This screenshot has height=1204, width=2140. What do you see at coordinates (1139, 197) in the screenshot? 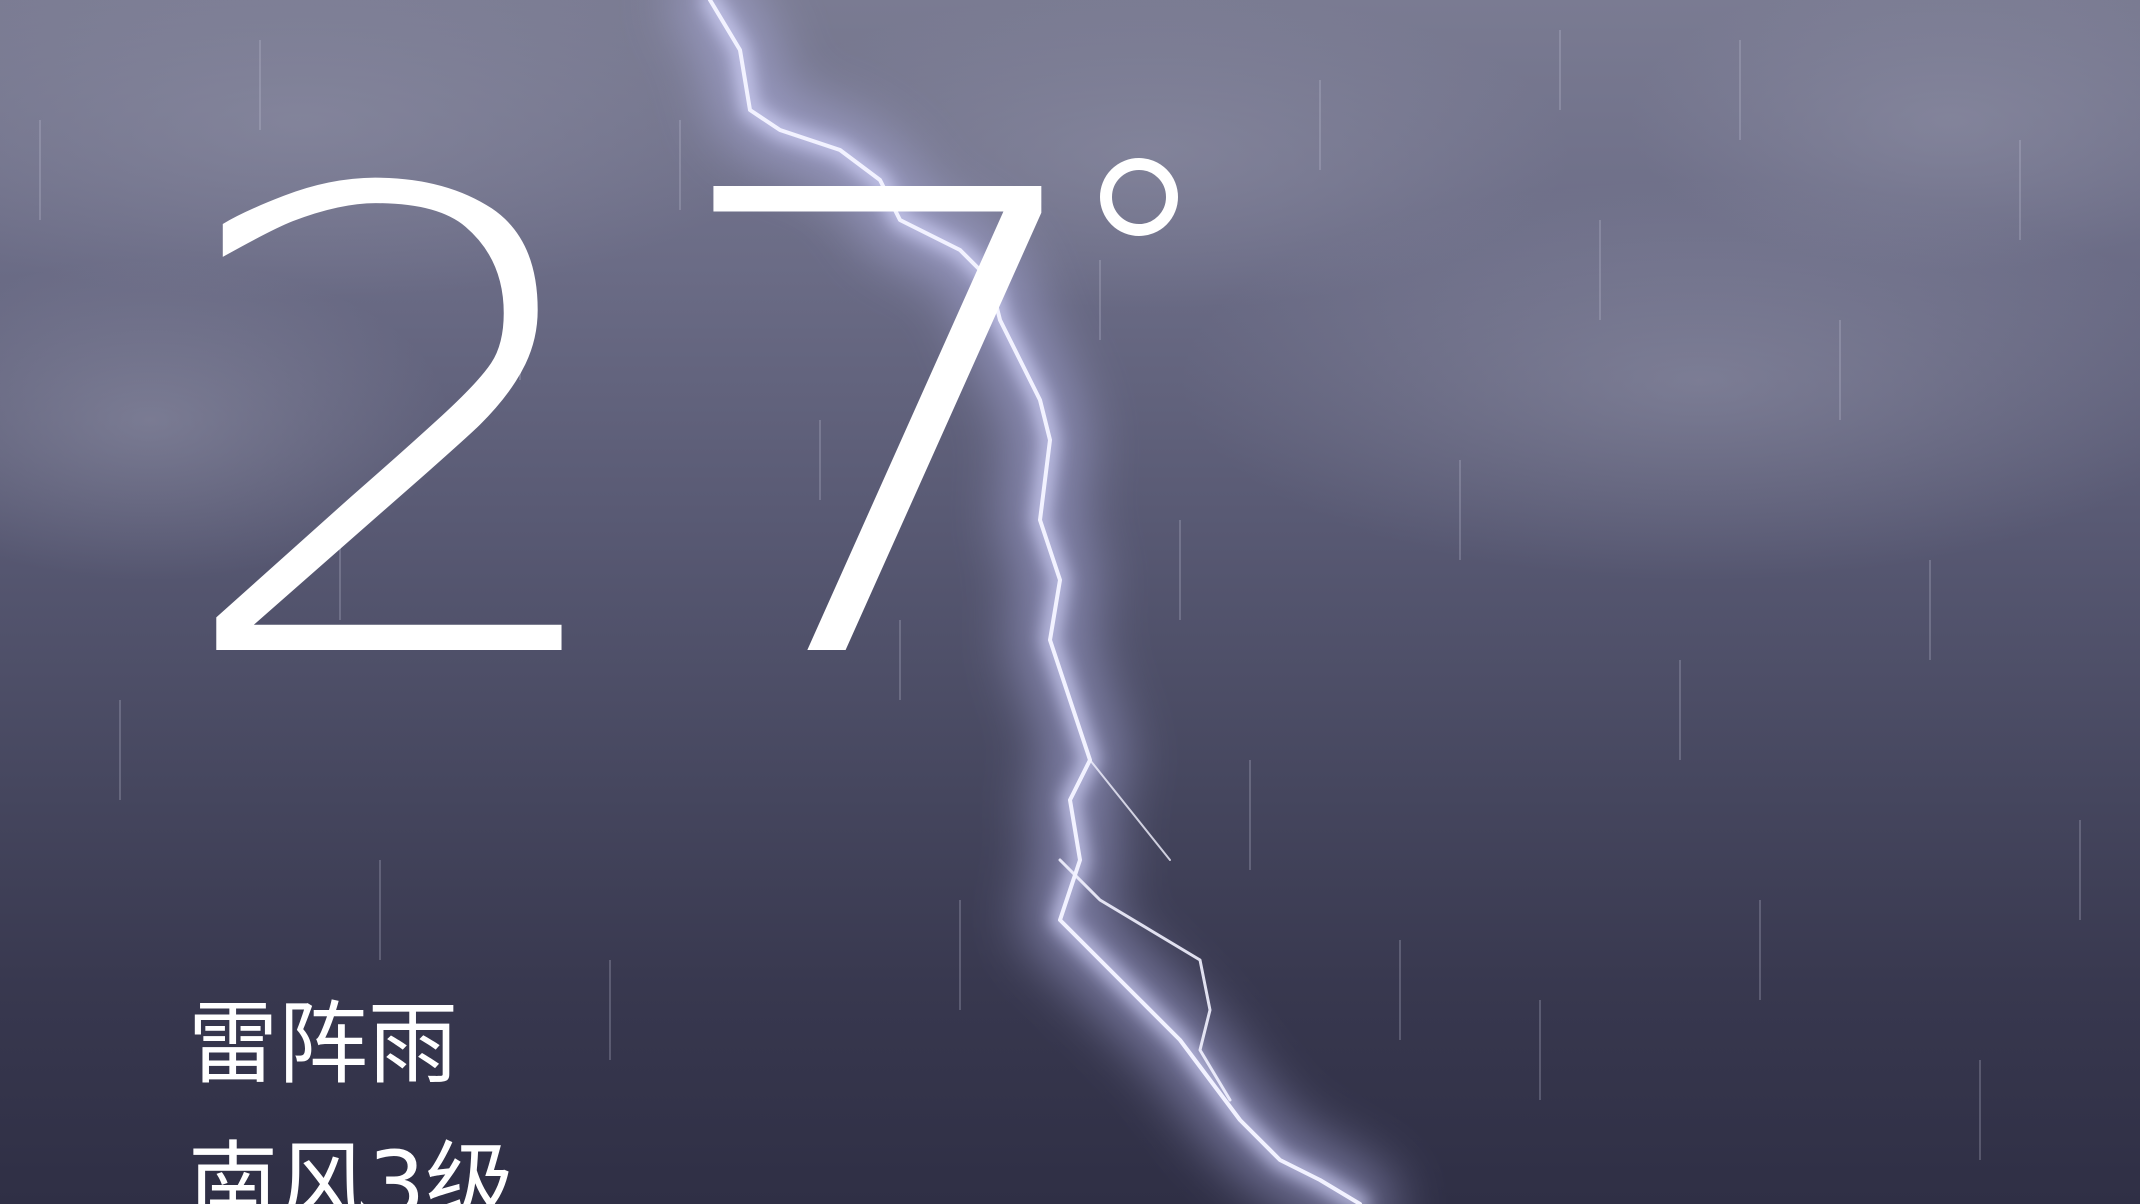
I see `degree-icon` at bounding box center [1139, 197].